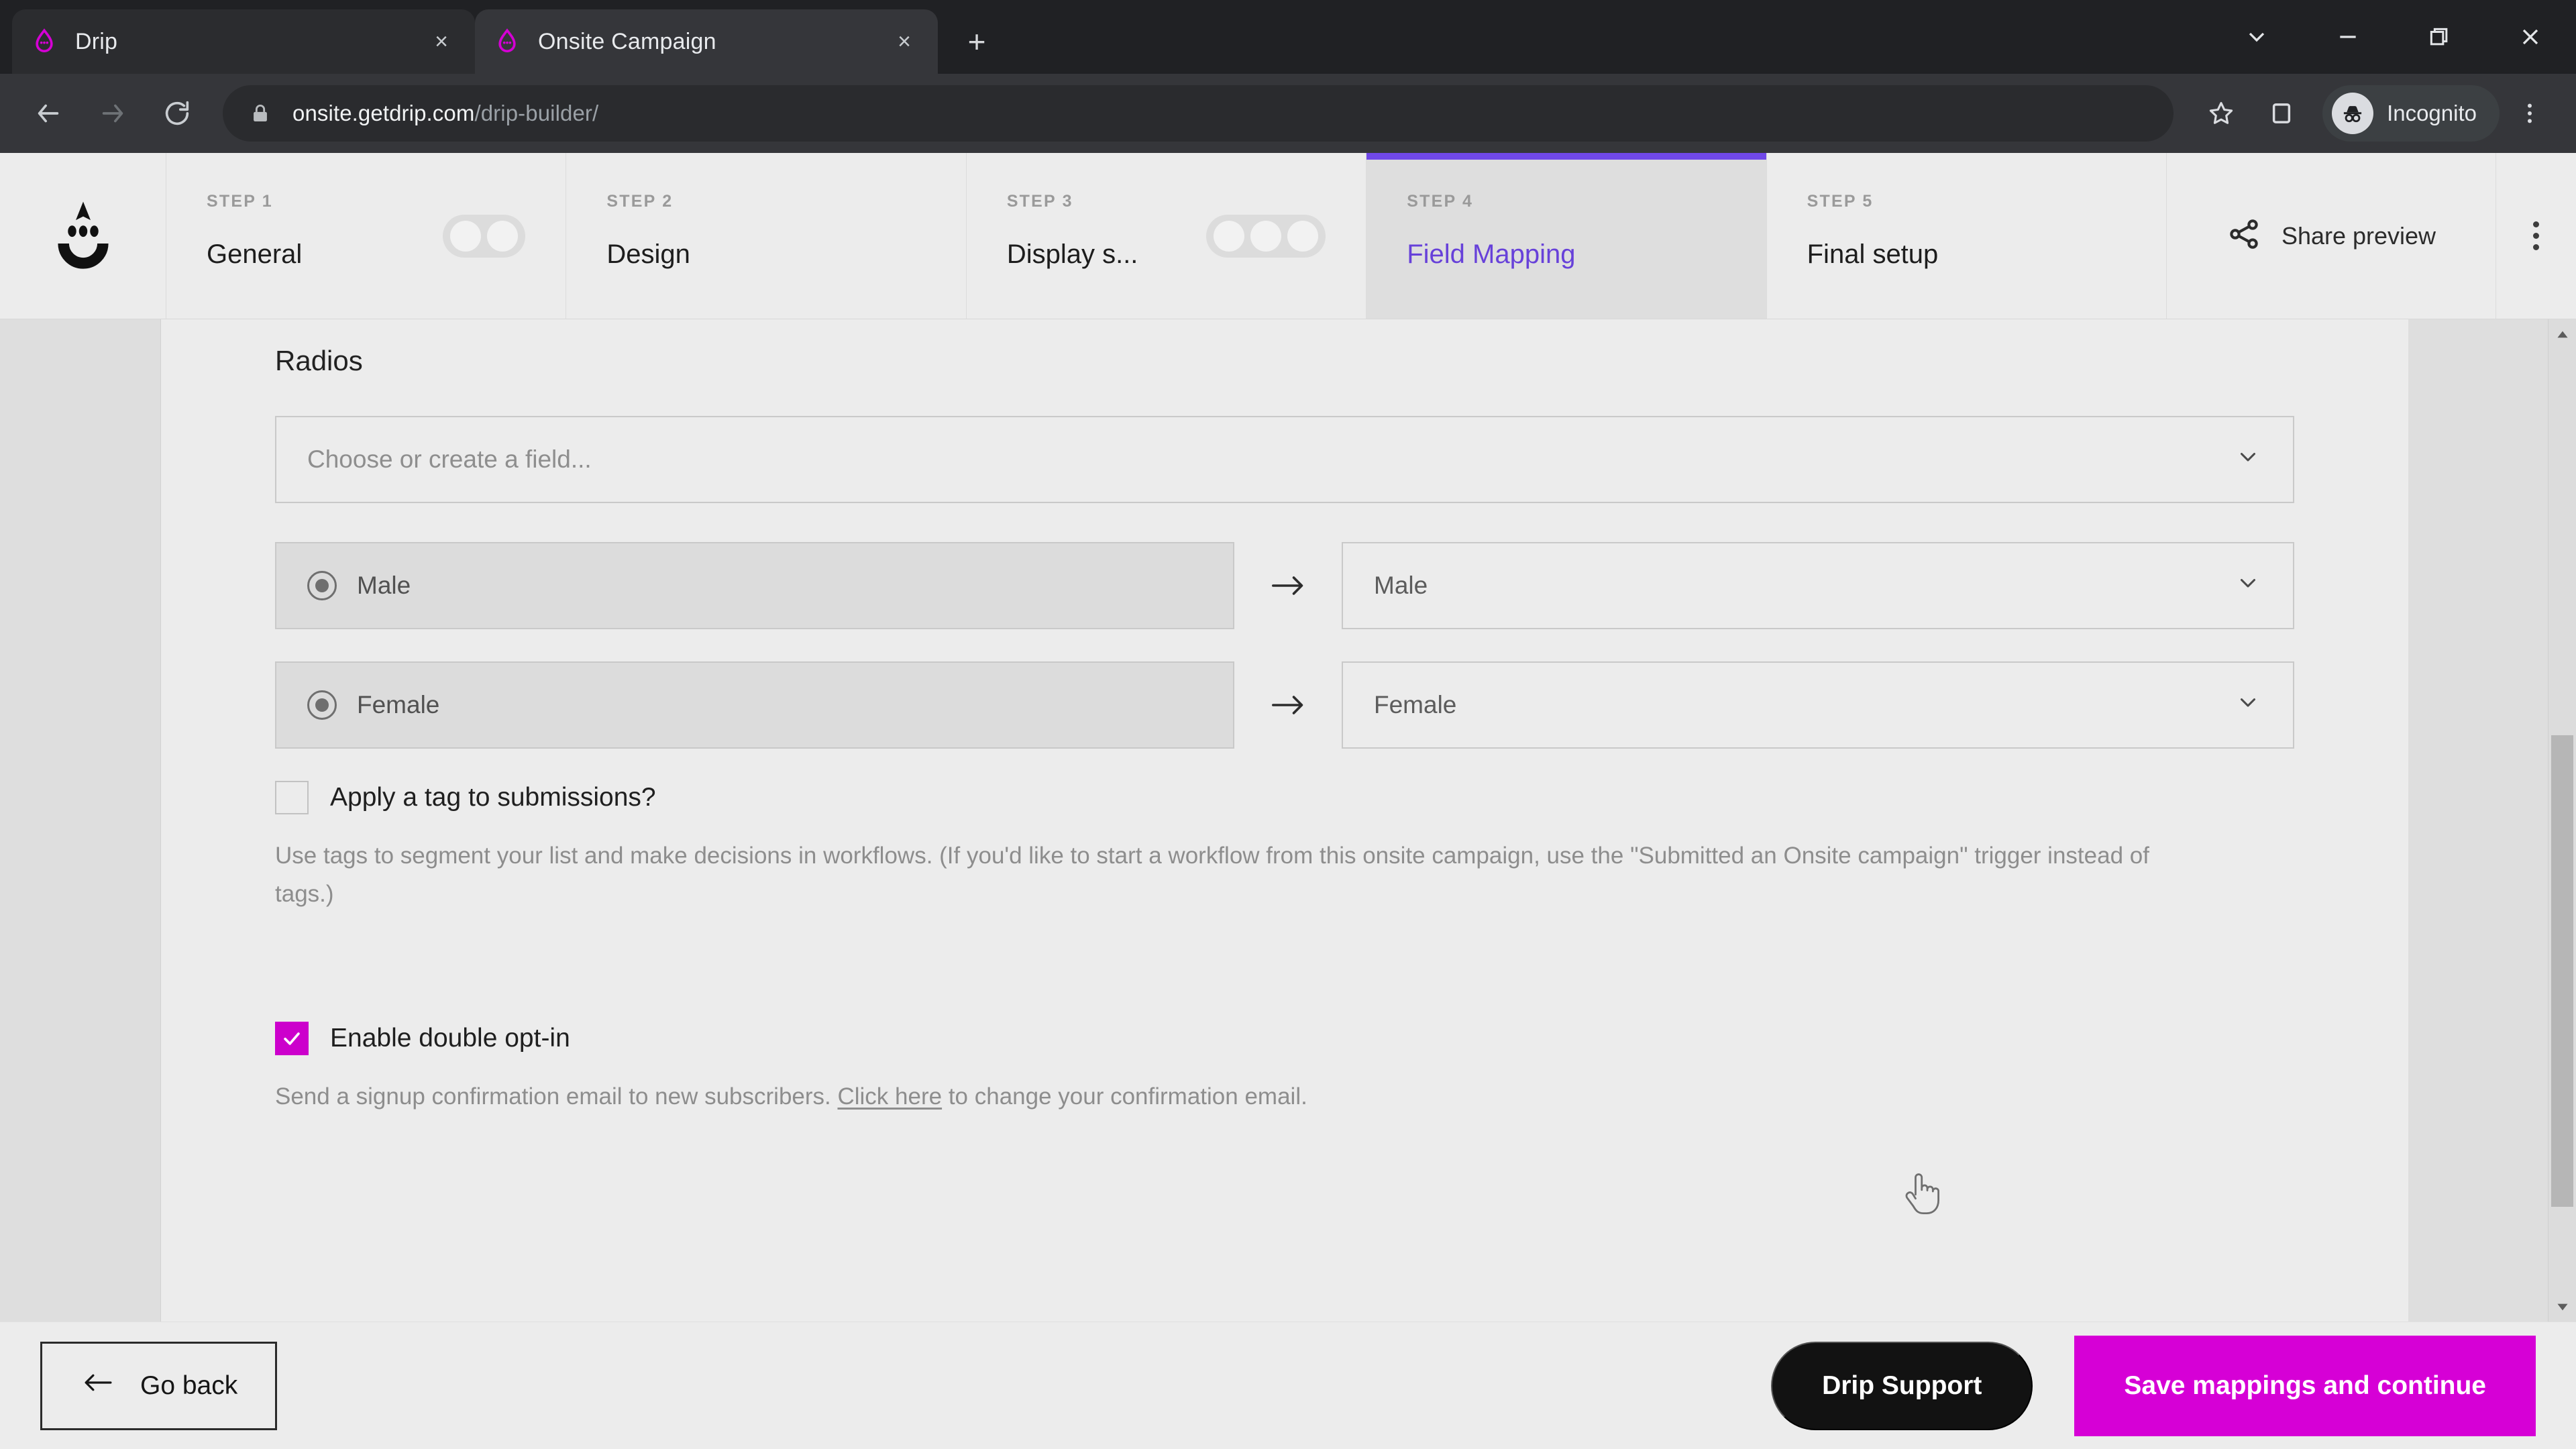 This screenshot has width=2576, height=1449. What do you see at coordinates (97, 1386) in the screenshot?
I see `arrow-left-icon` at bounding box center [97, 1386].